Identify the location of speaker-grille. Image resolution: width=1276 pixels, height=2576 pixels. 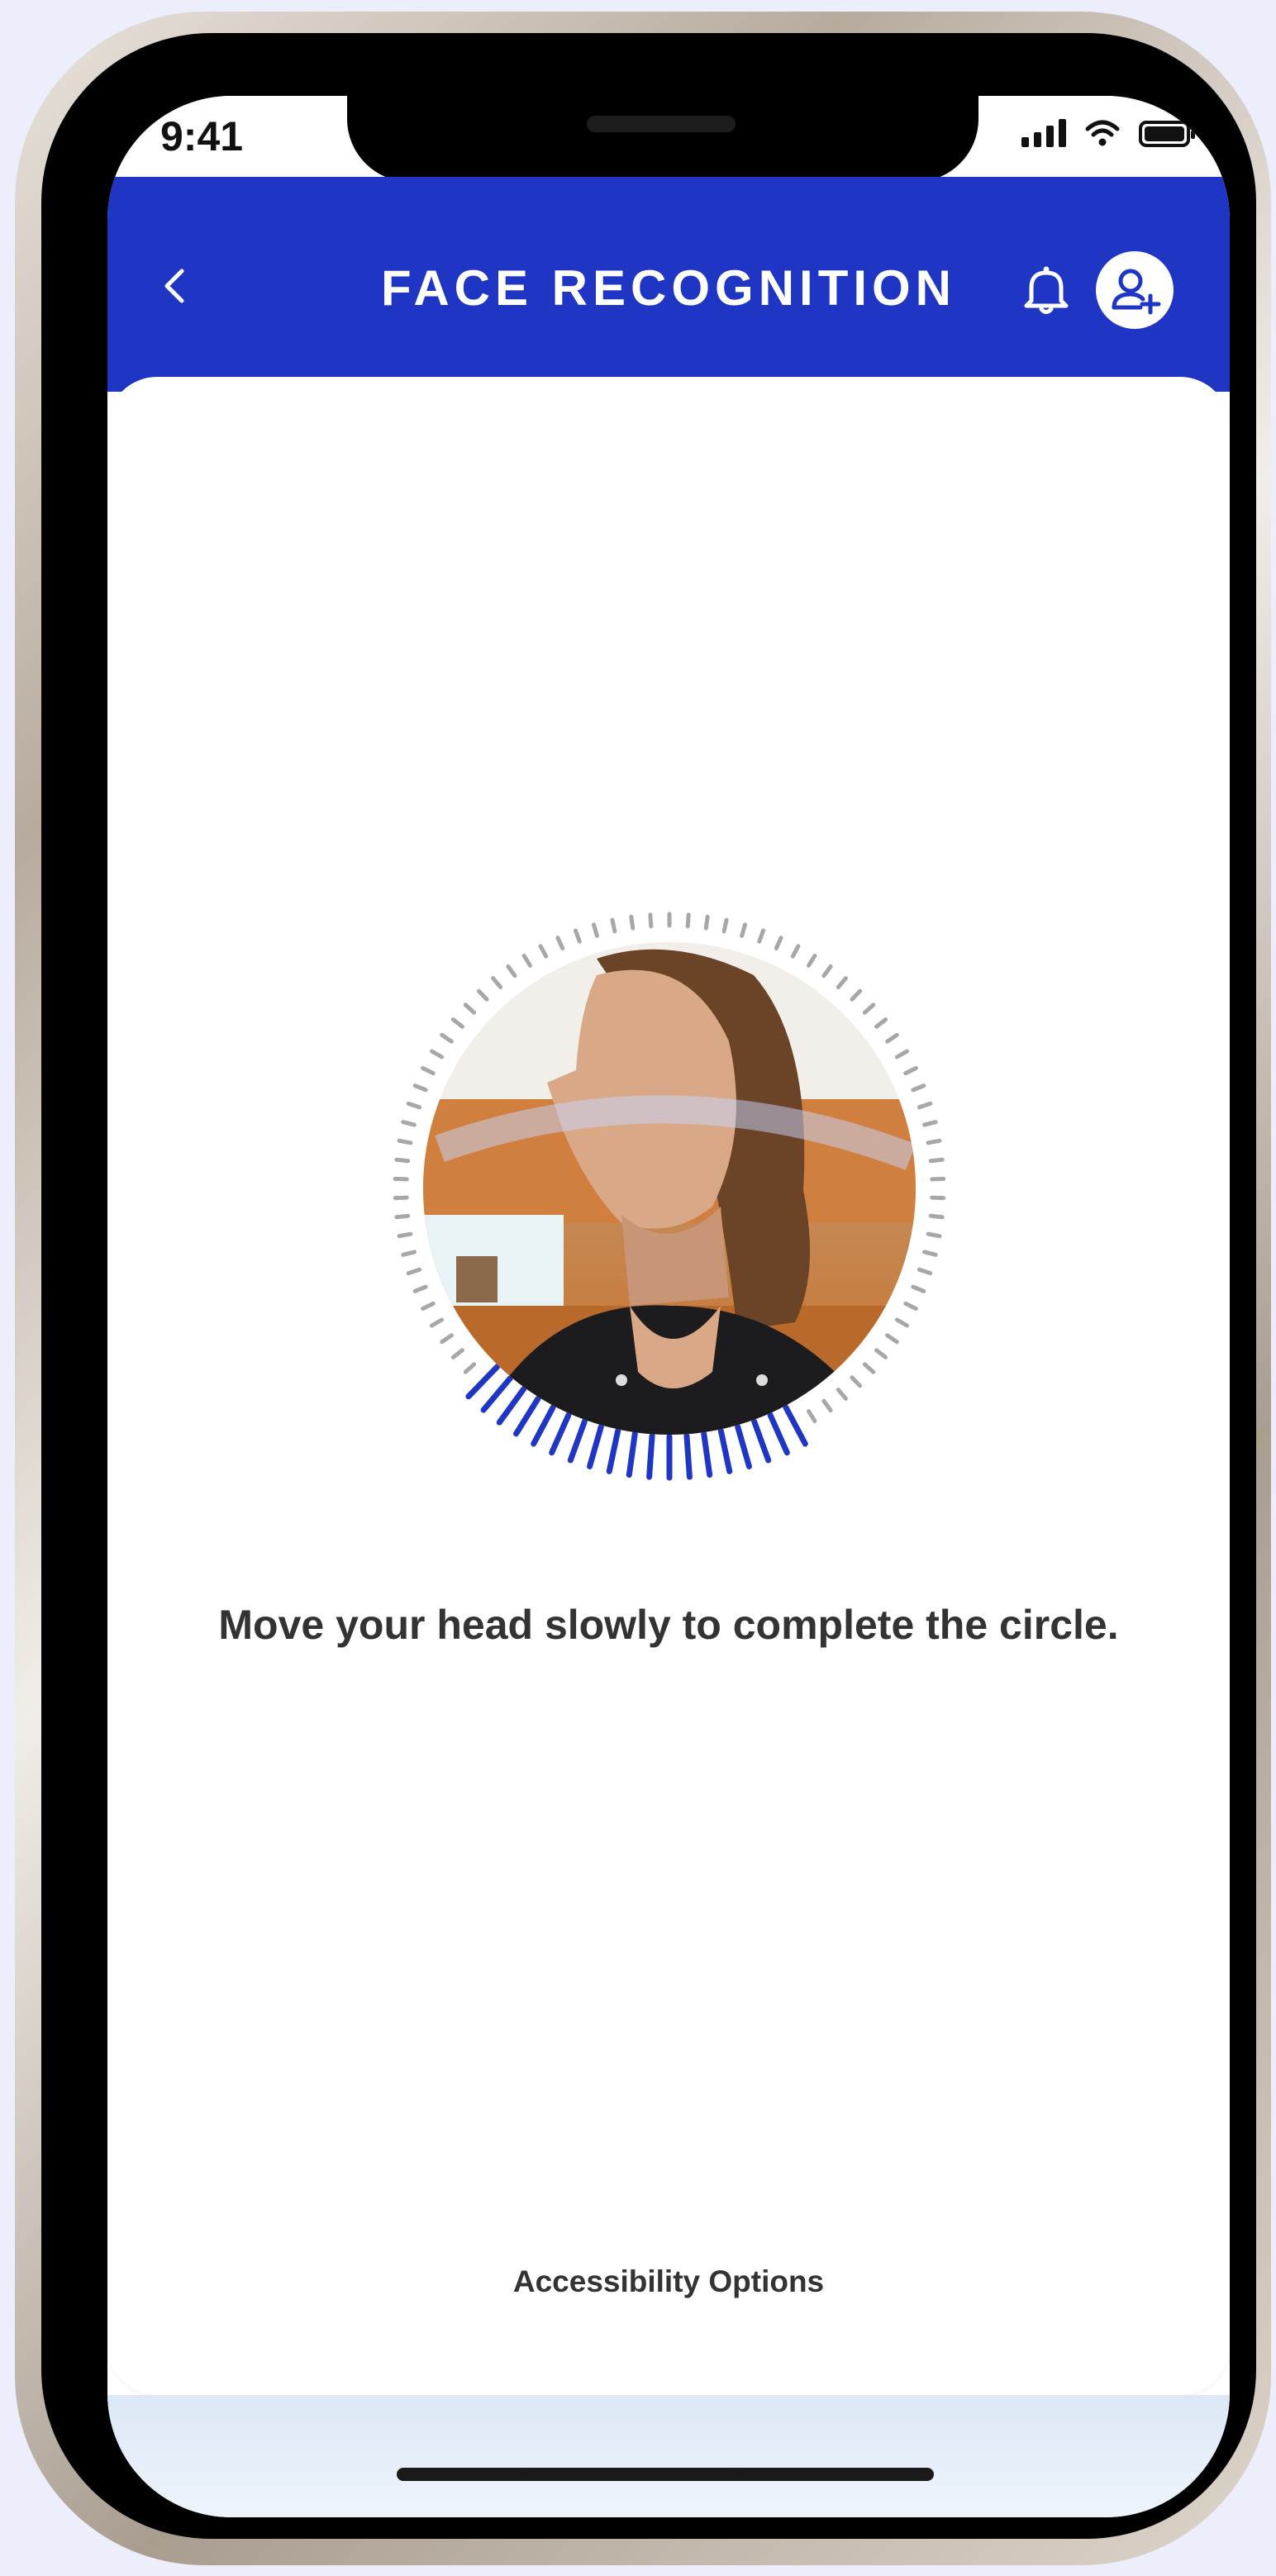
(662, 124).